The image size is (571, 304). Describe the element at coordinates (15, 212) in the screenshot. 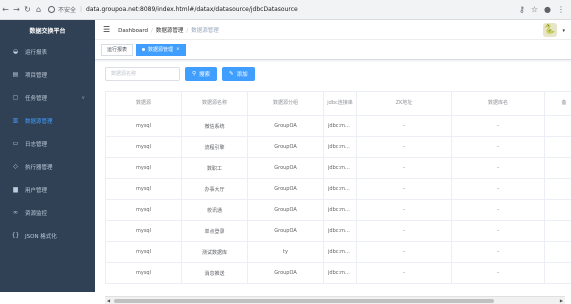

I see `monitor-icon: ∞` at that location.